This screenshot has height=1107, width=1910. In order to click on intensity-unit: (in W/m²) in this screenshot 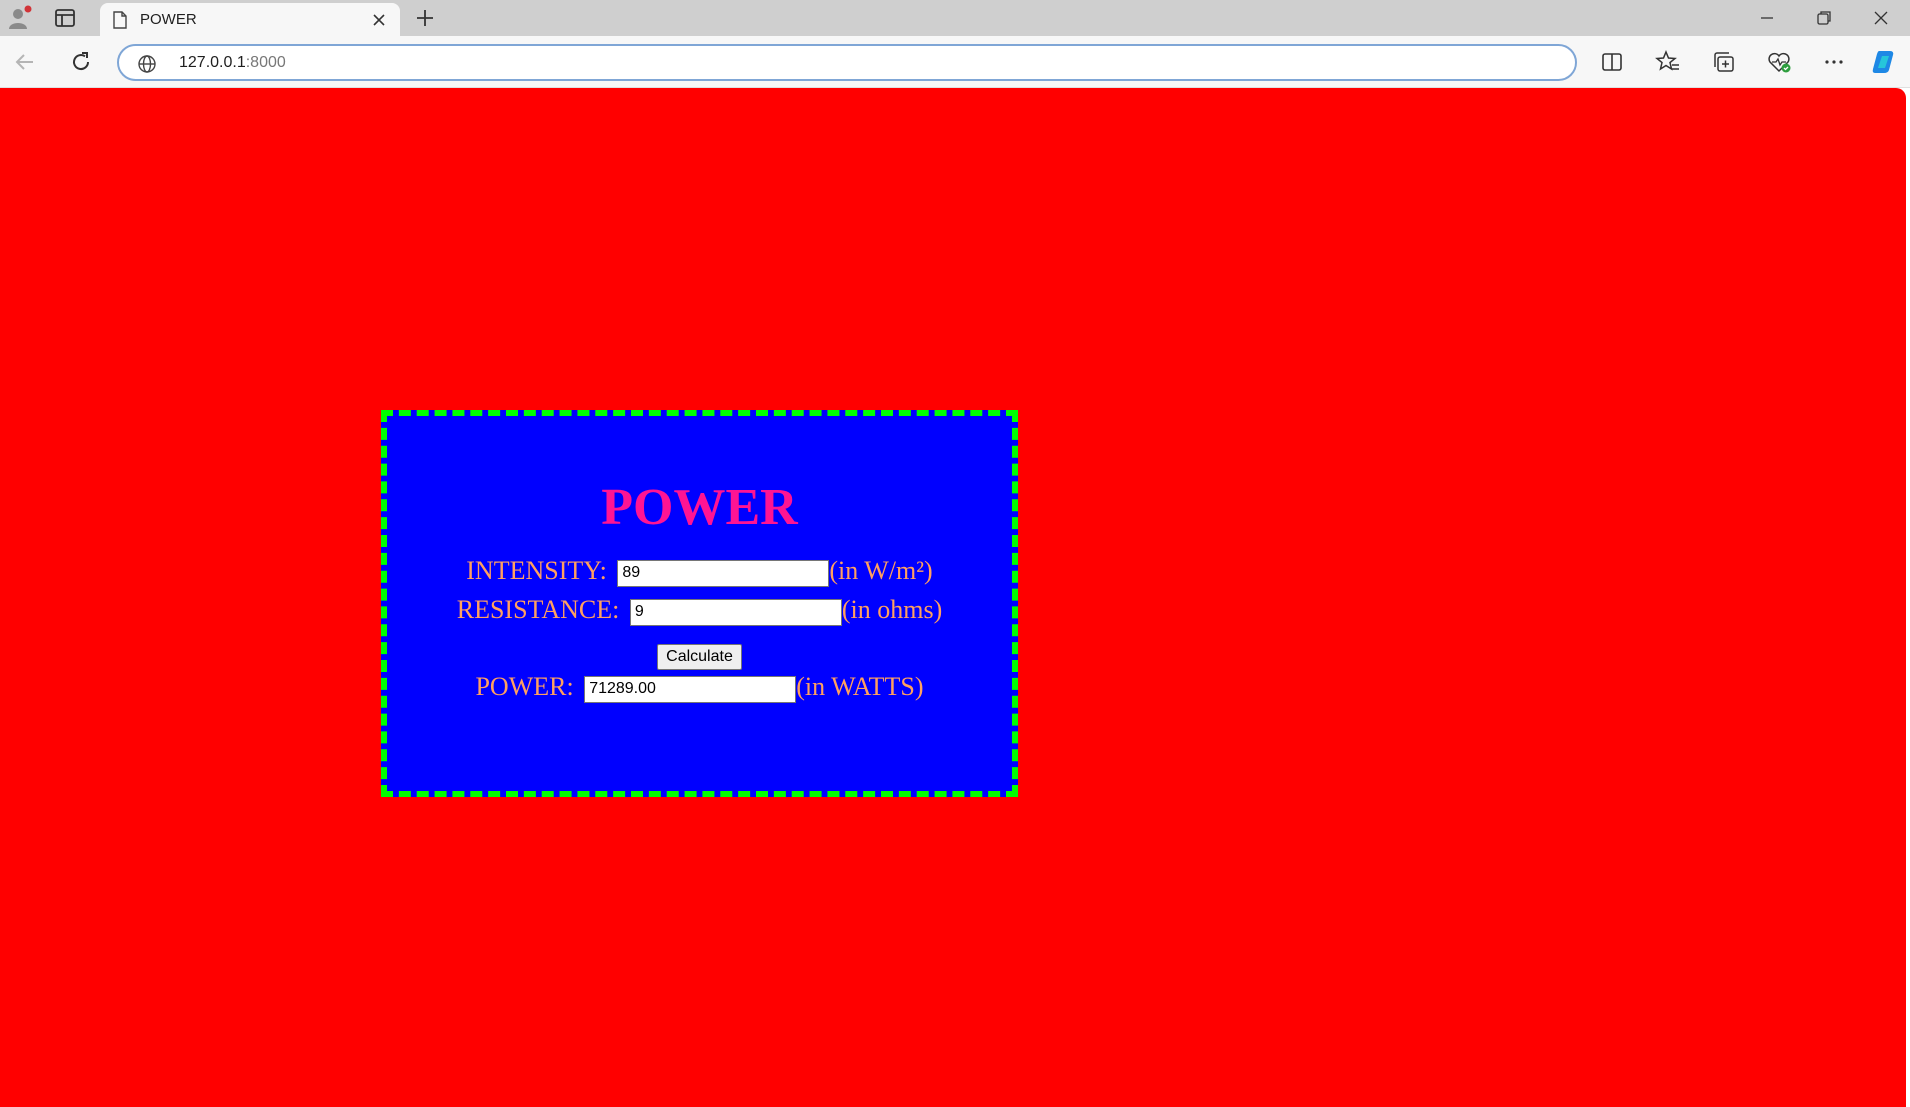, I will do `click(881, 570)`.